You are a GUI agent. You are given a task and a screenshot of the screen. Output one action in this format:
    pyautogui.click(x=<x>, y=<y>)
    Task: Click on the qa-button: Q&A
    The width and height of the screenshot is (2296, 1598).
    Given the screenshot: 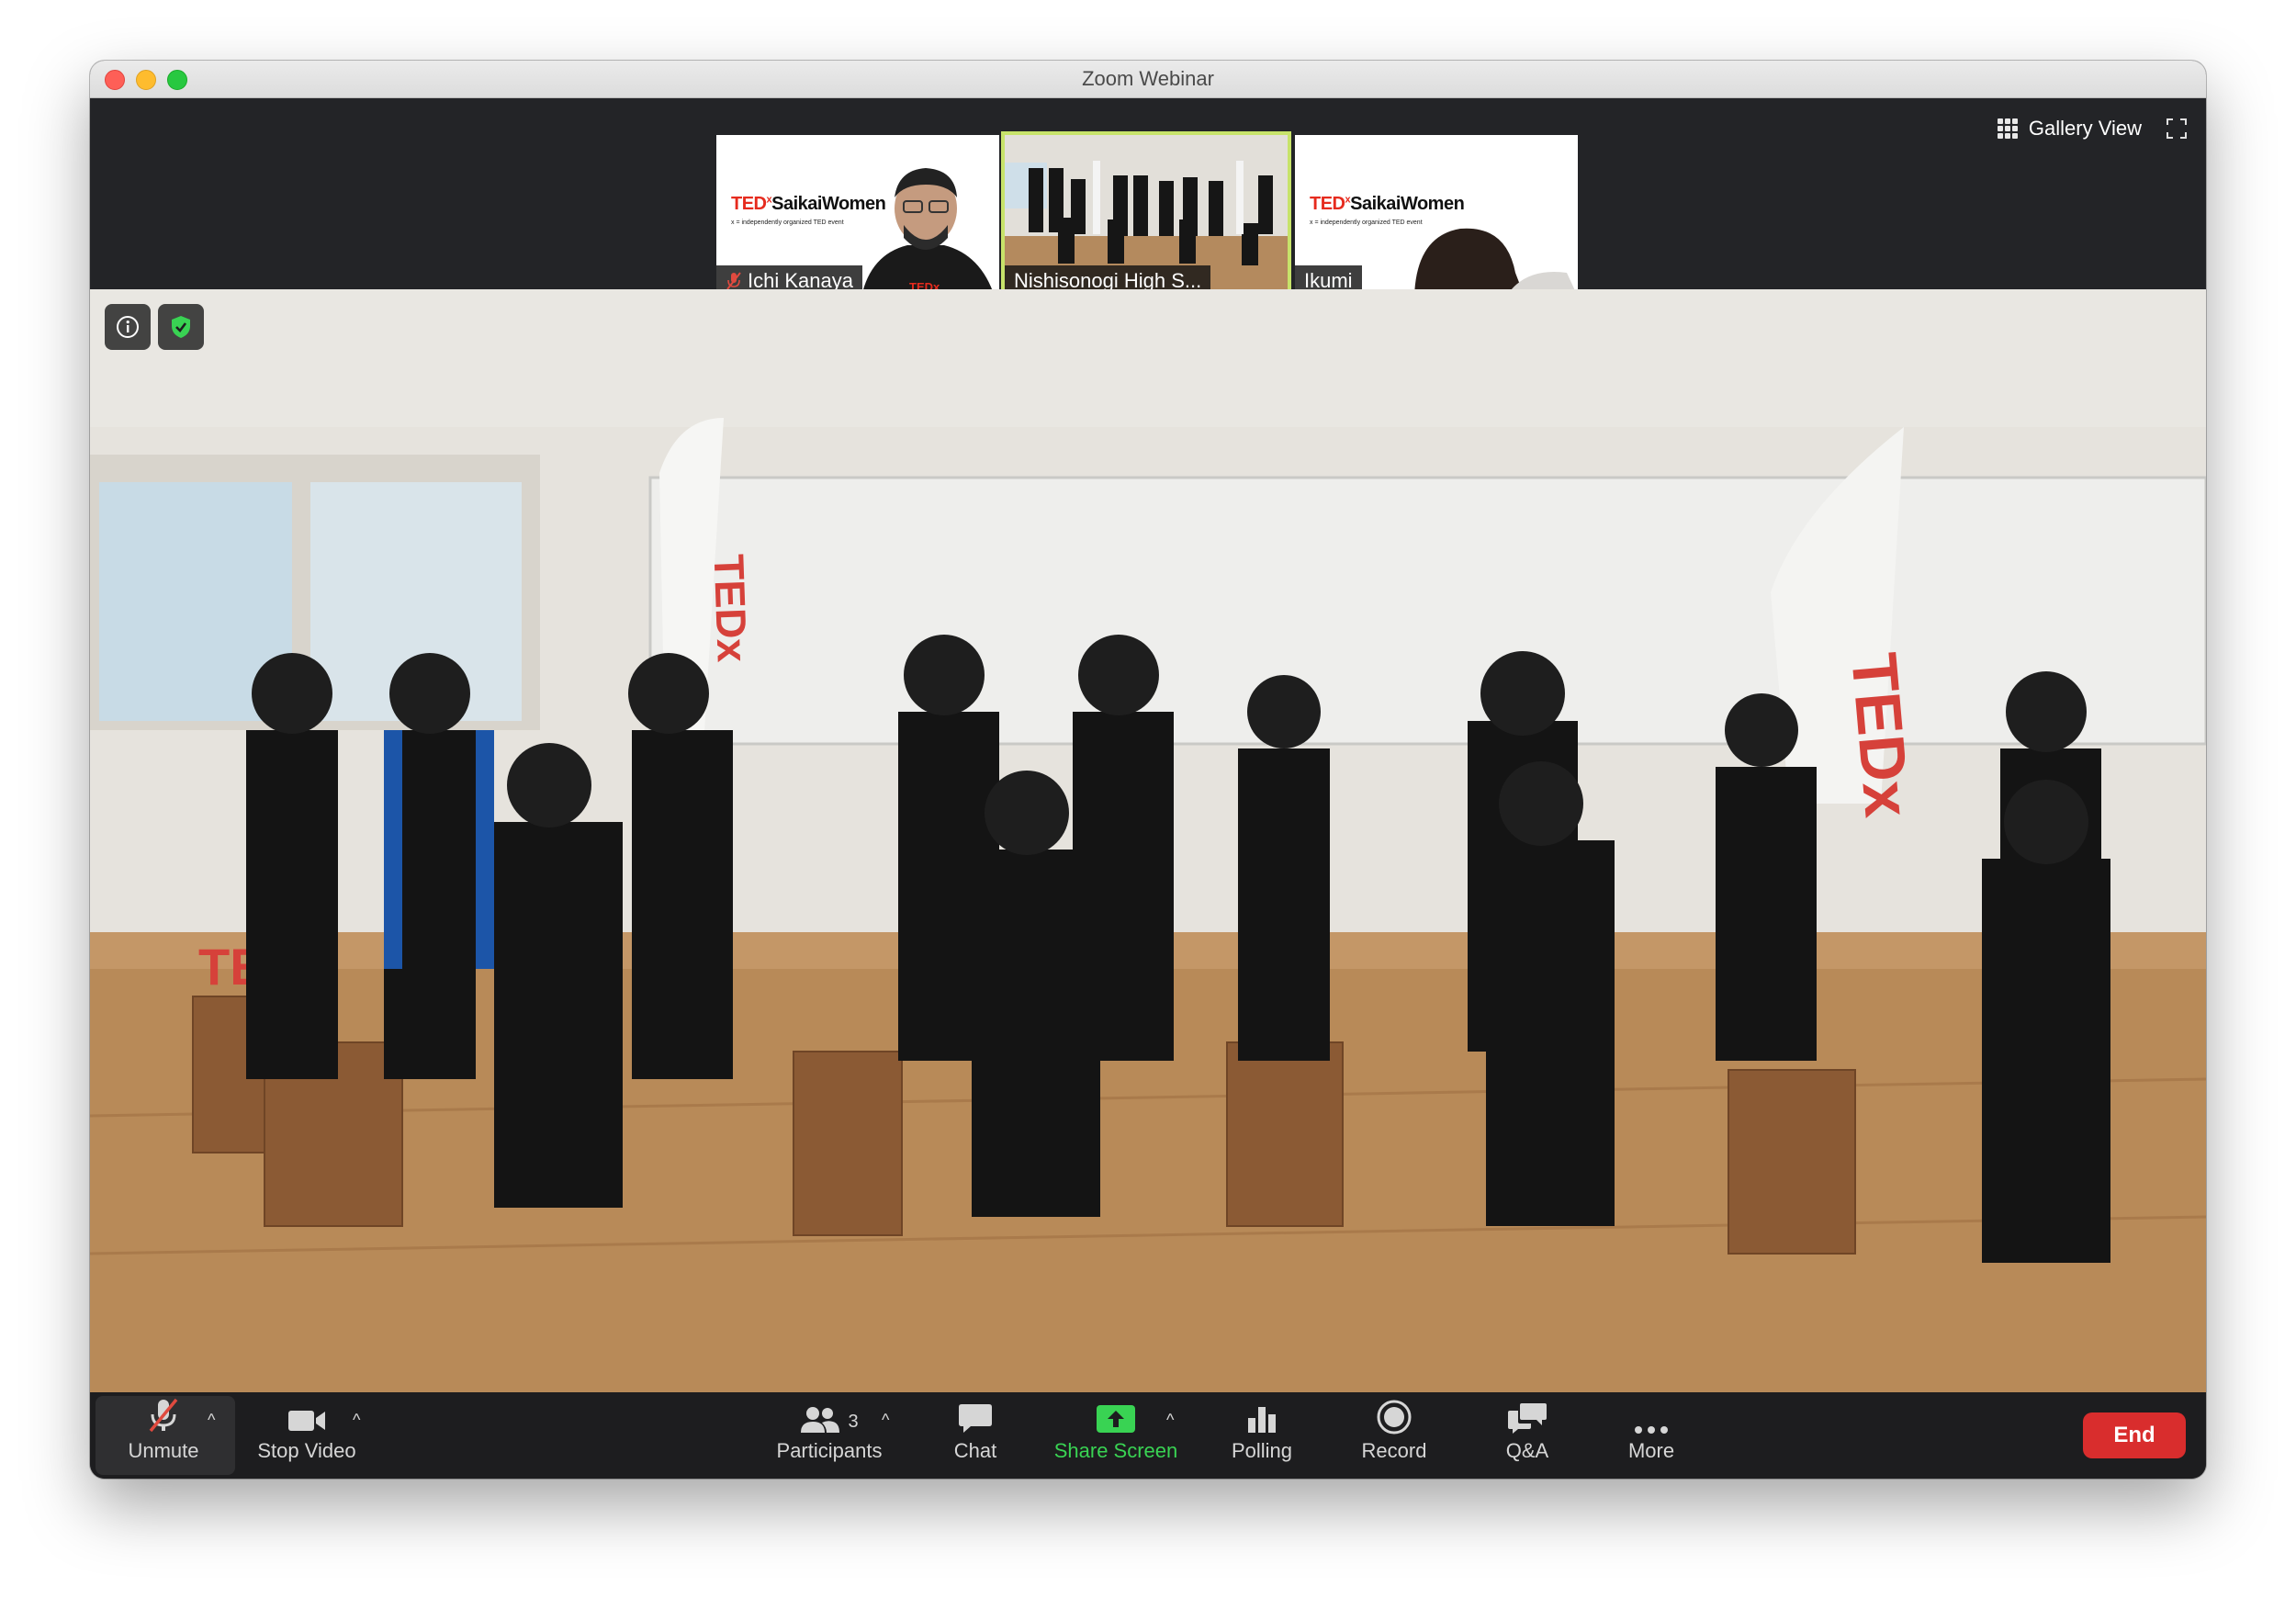 What is the action you would take?
    pyautogui.click(x=1527, y=1436)
    